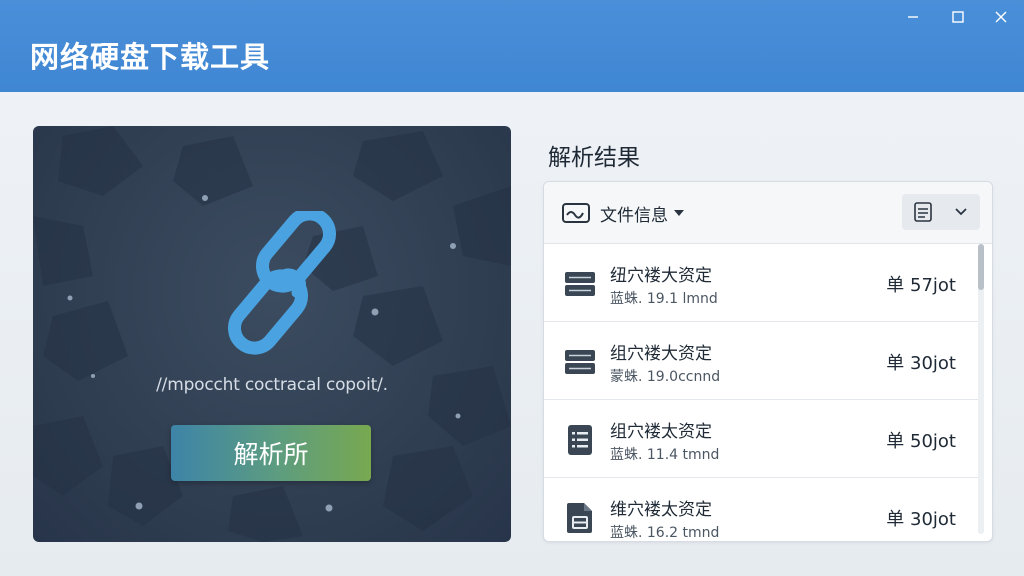  Describe the element at coordinates (661, 276) in the screenshot. I see `file-name: 纽穴褛大资定` at that location.